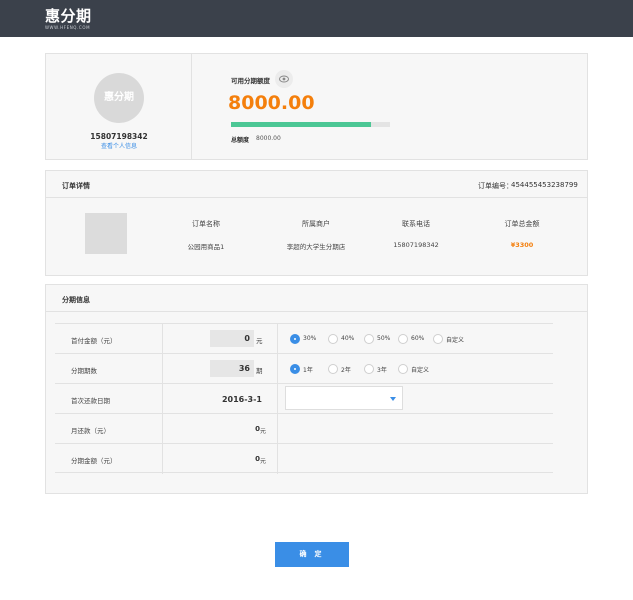 The image size is (633, 600). I want to click on order-title: 订单详情, so click(76, 186).